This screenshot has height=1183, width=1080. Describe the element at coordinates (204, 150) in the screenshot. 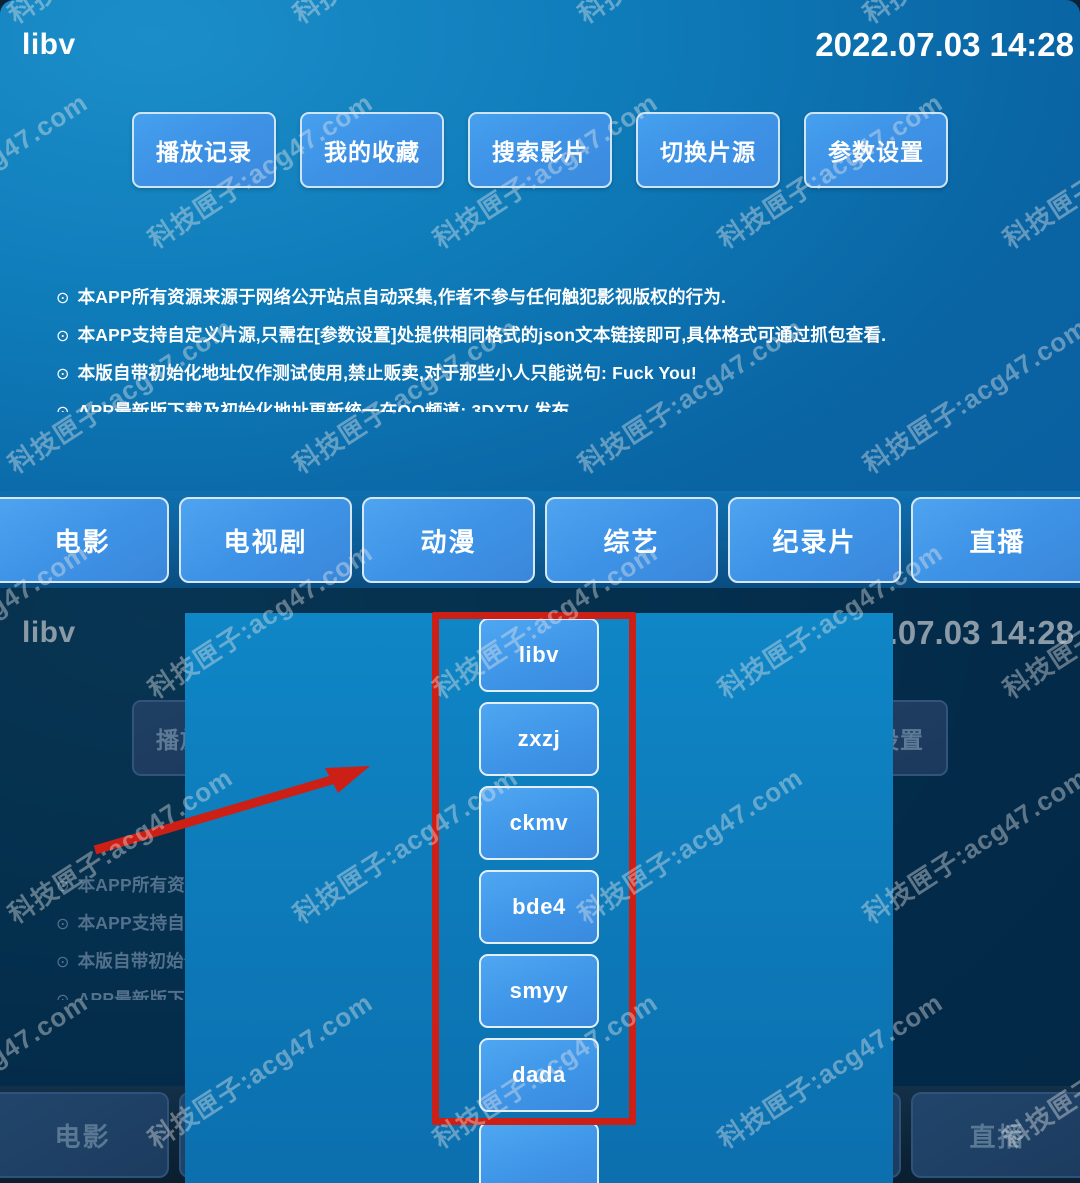

I see `nav-button-play-history: 播放记录` at that location.